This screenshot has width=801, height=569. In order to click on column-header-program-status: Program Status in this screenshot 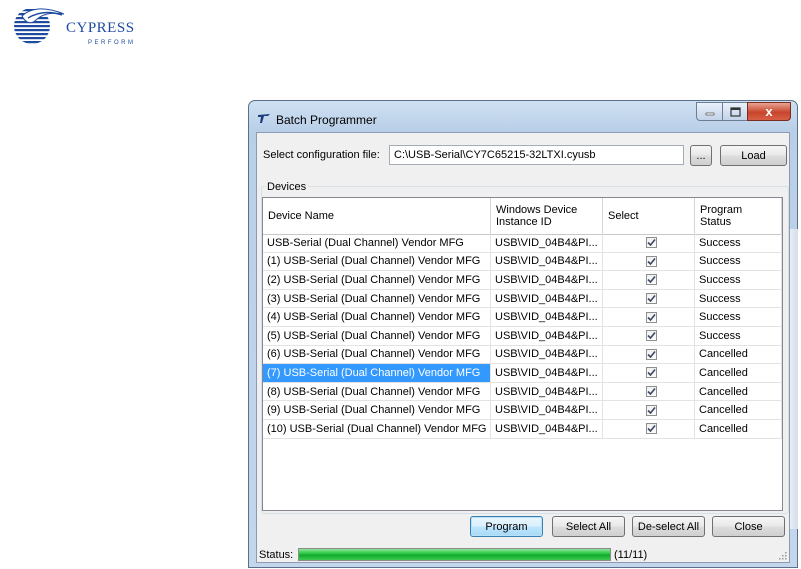, I will do `click(738, 216)`.